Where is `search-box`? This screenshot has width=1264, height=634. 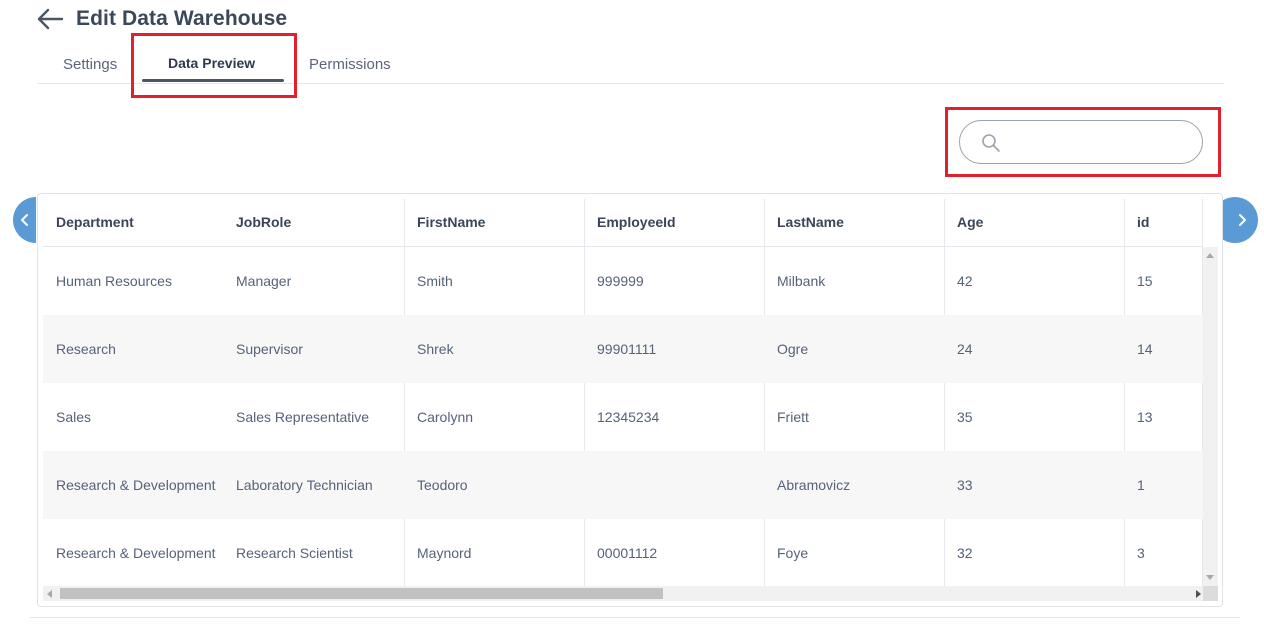 search-box is located at coordinates (1081, 142).